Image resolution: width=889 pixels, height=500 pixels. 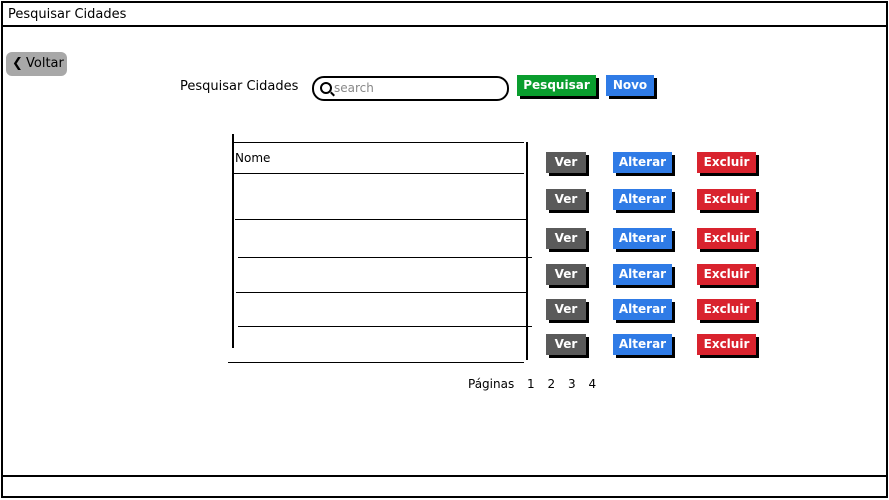 What do you see at coordinates (376, 362) in the screenshot?
I see `table-bottom-border` at bounding box center [376, 362].